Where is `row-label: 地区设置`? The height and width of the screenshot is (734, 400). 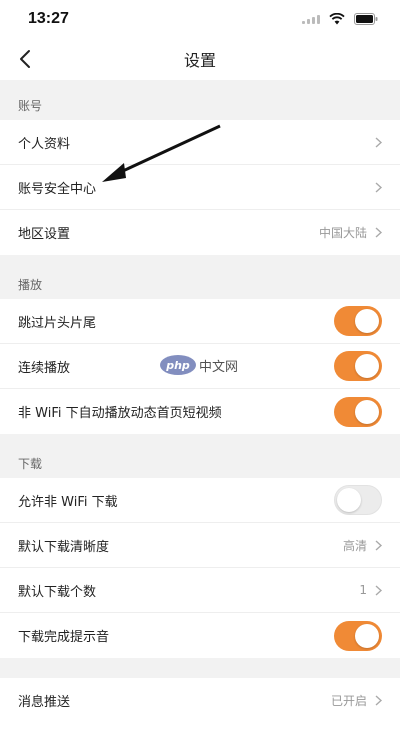 row-label: 地区设置 is located at coordinates (44, 234).